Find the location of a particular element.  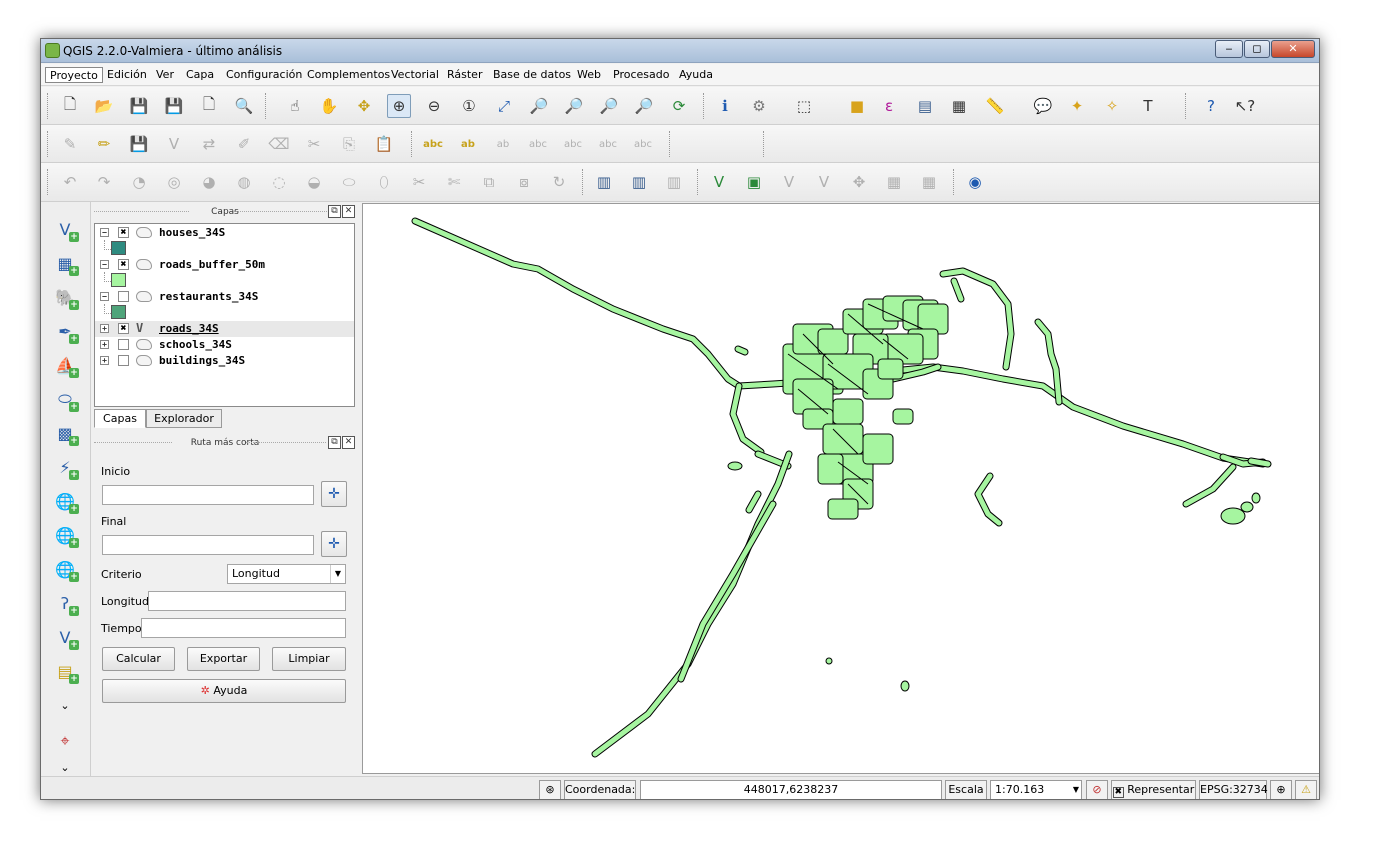

menu-web: Web is located at coordinates (589, 75).